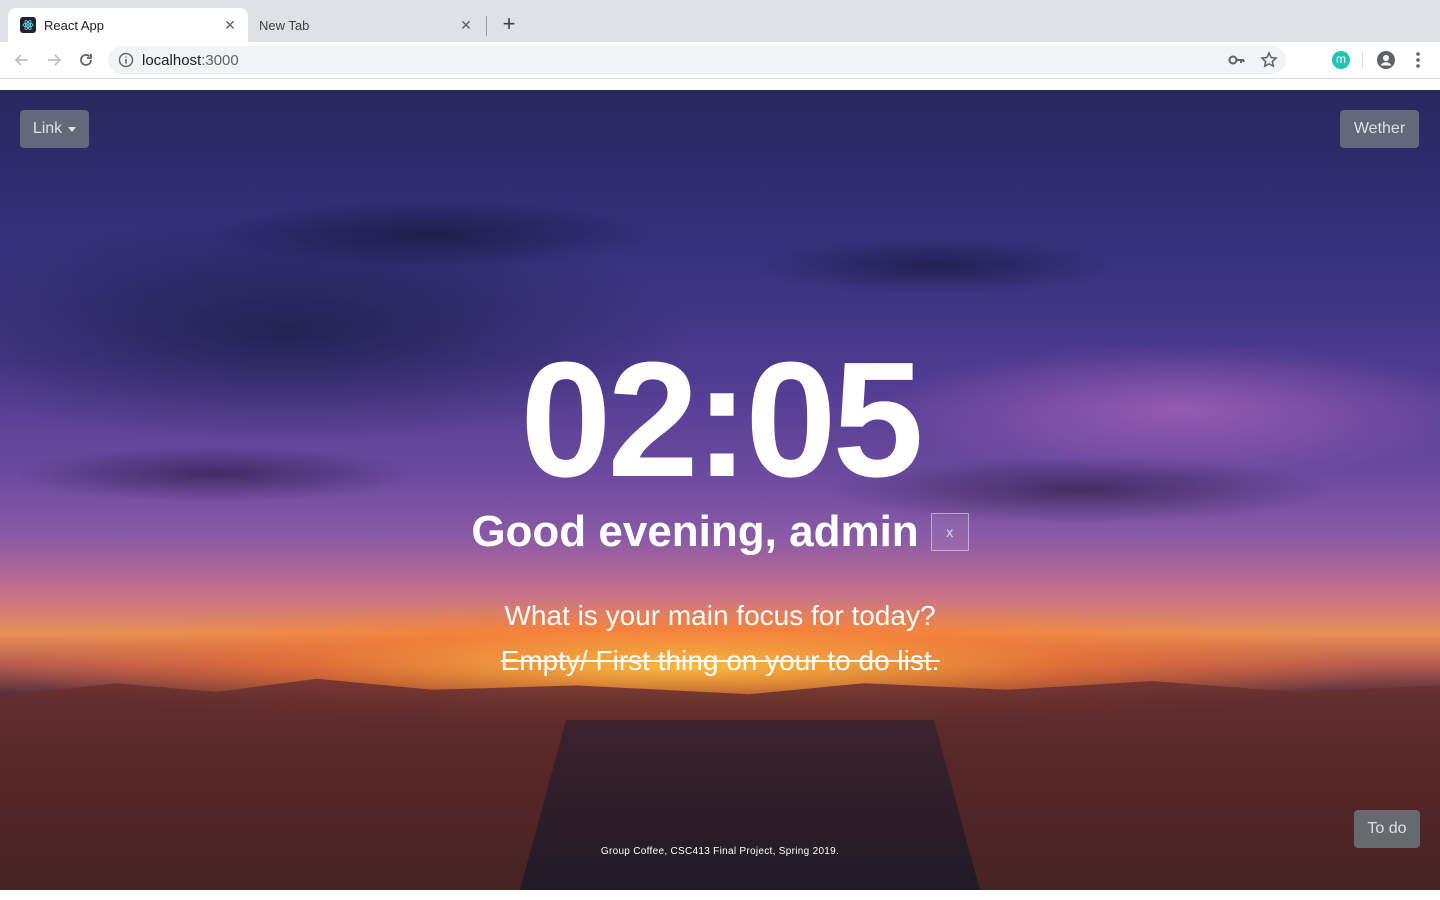 This screenshot has width=1440, height=900. I want to click on greeting-close-button: x, so click(949, 532).